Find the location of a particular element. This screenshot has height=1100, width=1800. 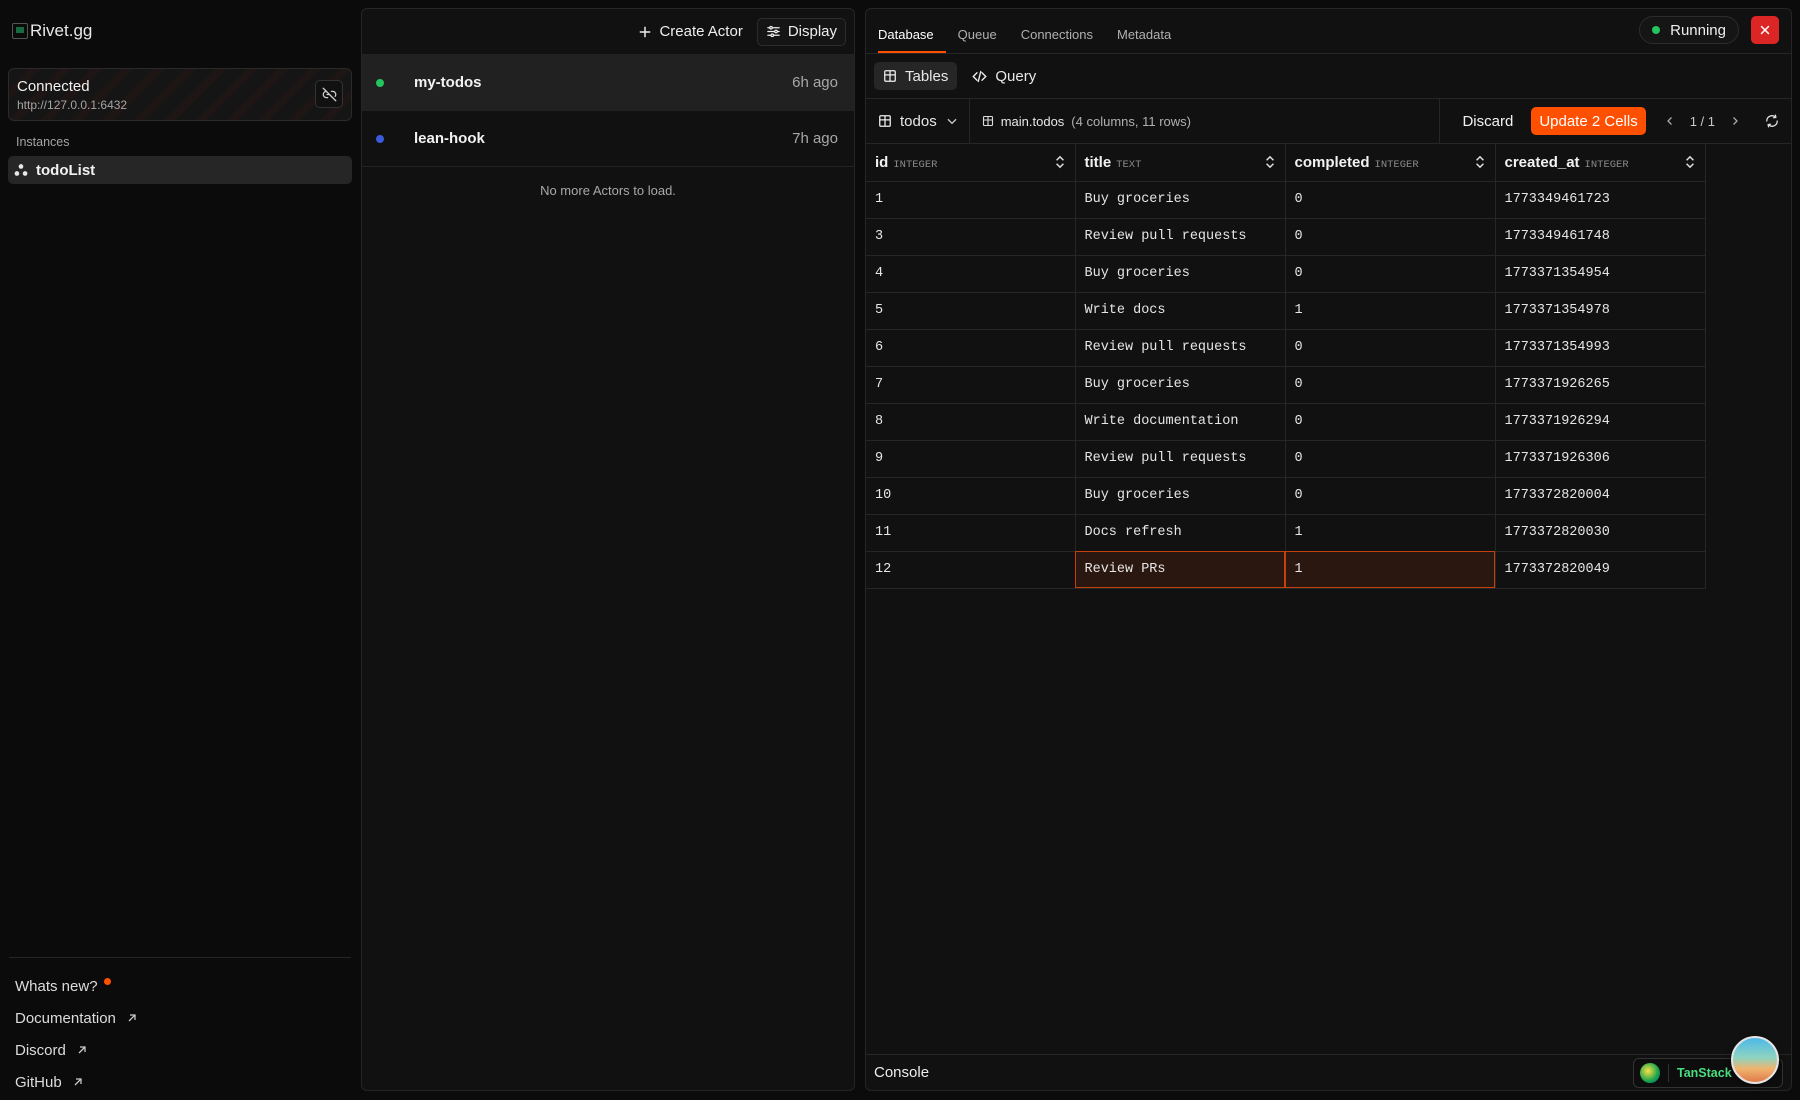

refresh-icon is located at coordinates (1772, 121).